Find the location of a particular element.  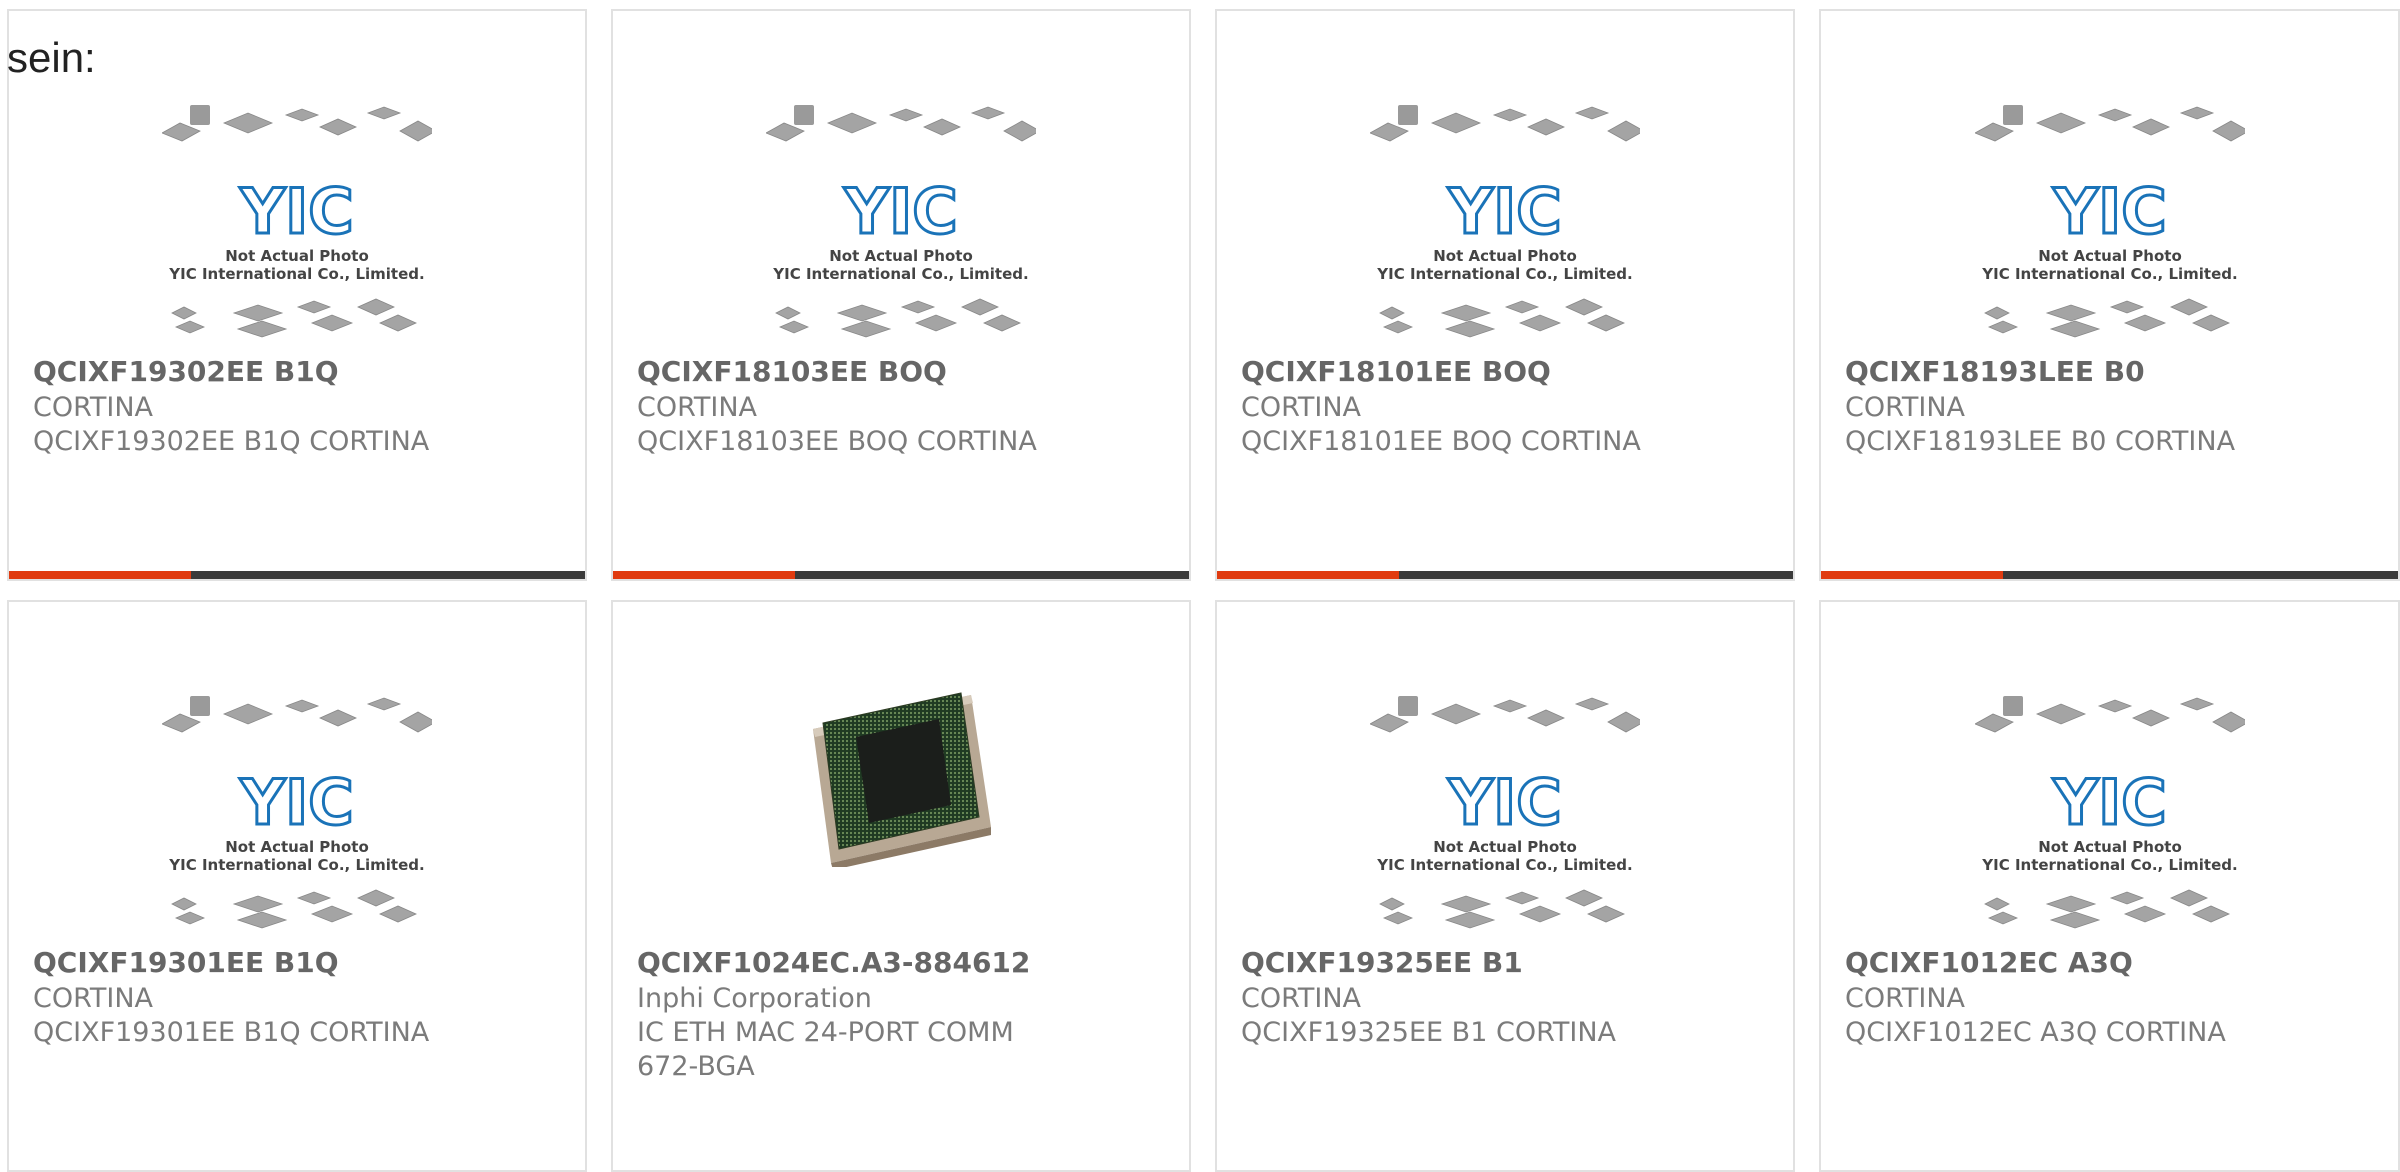

intro-text: sein: is located at coordinates (51, 57).